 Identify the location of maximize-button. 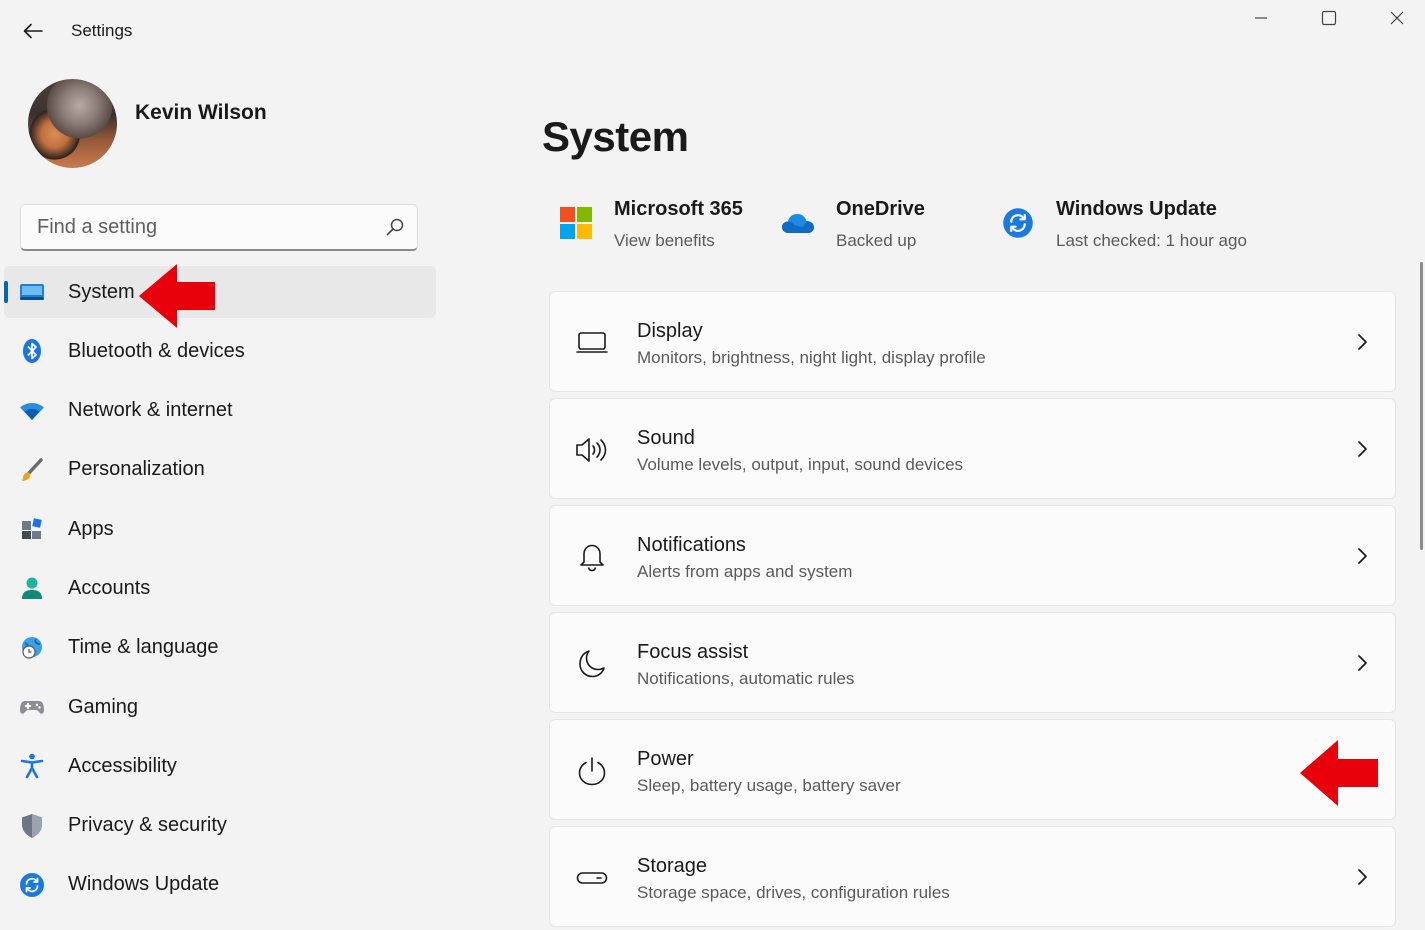
(1329, 18).